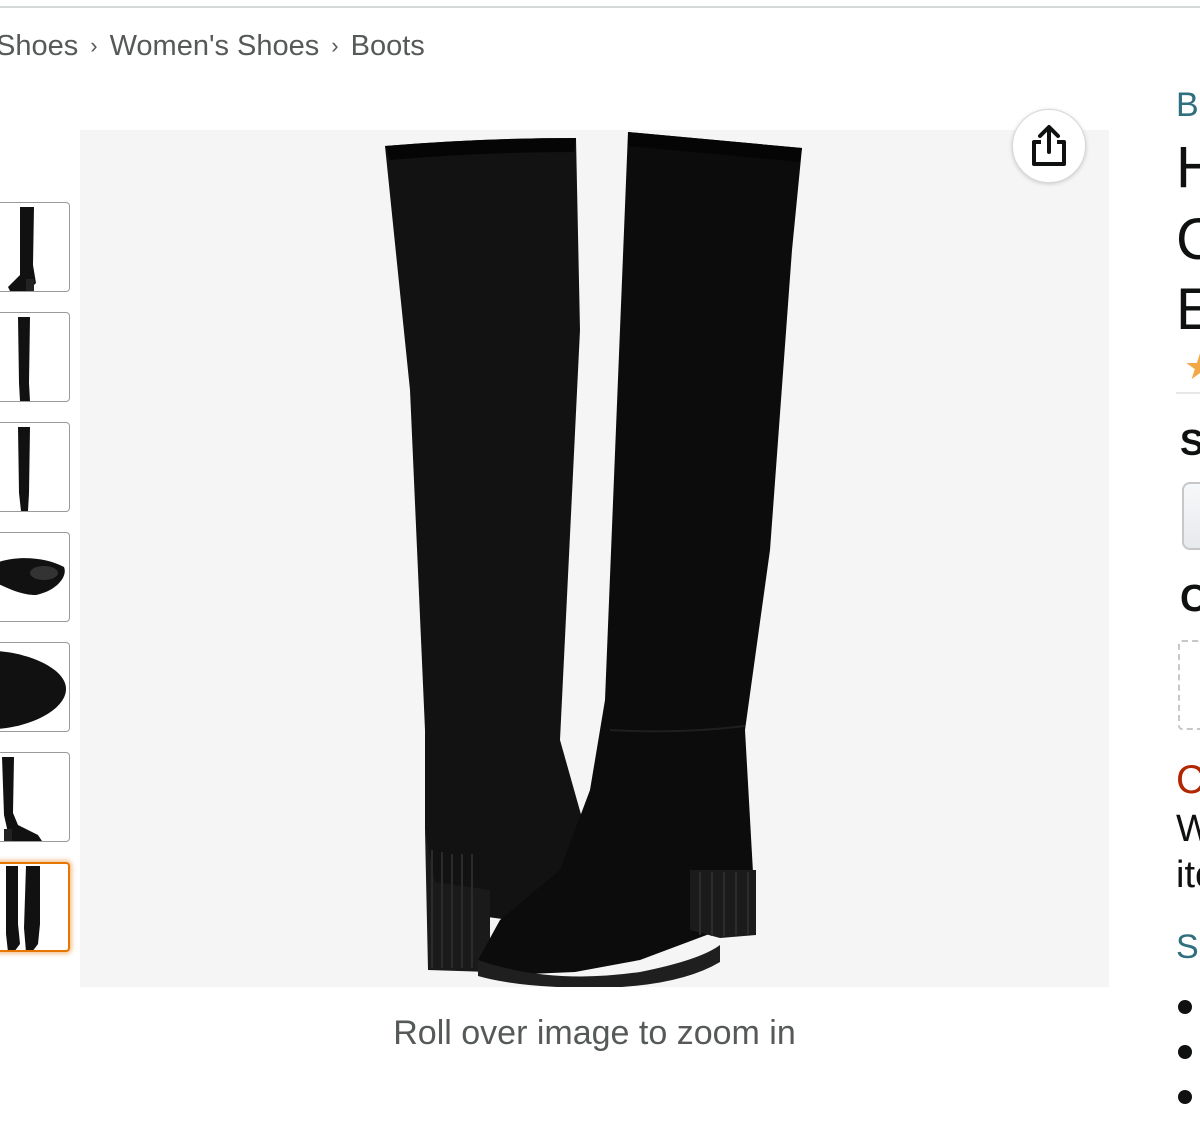 The image size is (1200, 1126). Describe the element at coordinates (23, 908) in the screenshot. I see `boot-pair-front-image` at that location.